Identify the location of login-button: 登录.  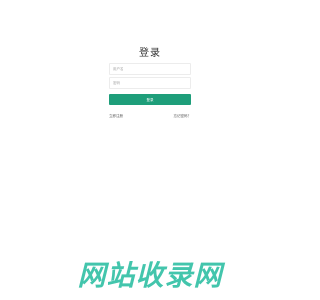
(150, 99).